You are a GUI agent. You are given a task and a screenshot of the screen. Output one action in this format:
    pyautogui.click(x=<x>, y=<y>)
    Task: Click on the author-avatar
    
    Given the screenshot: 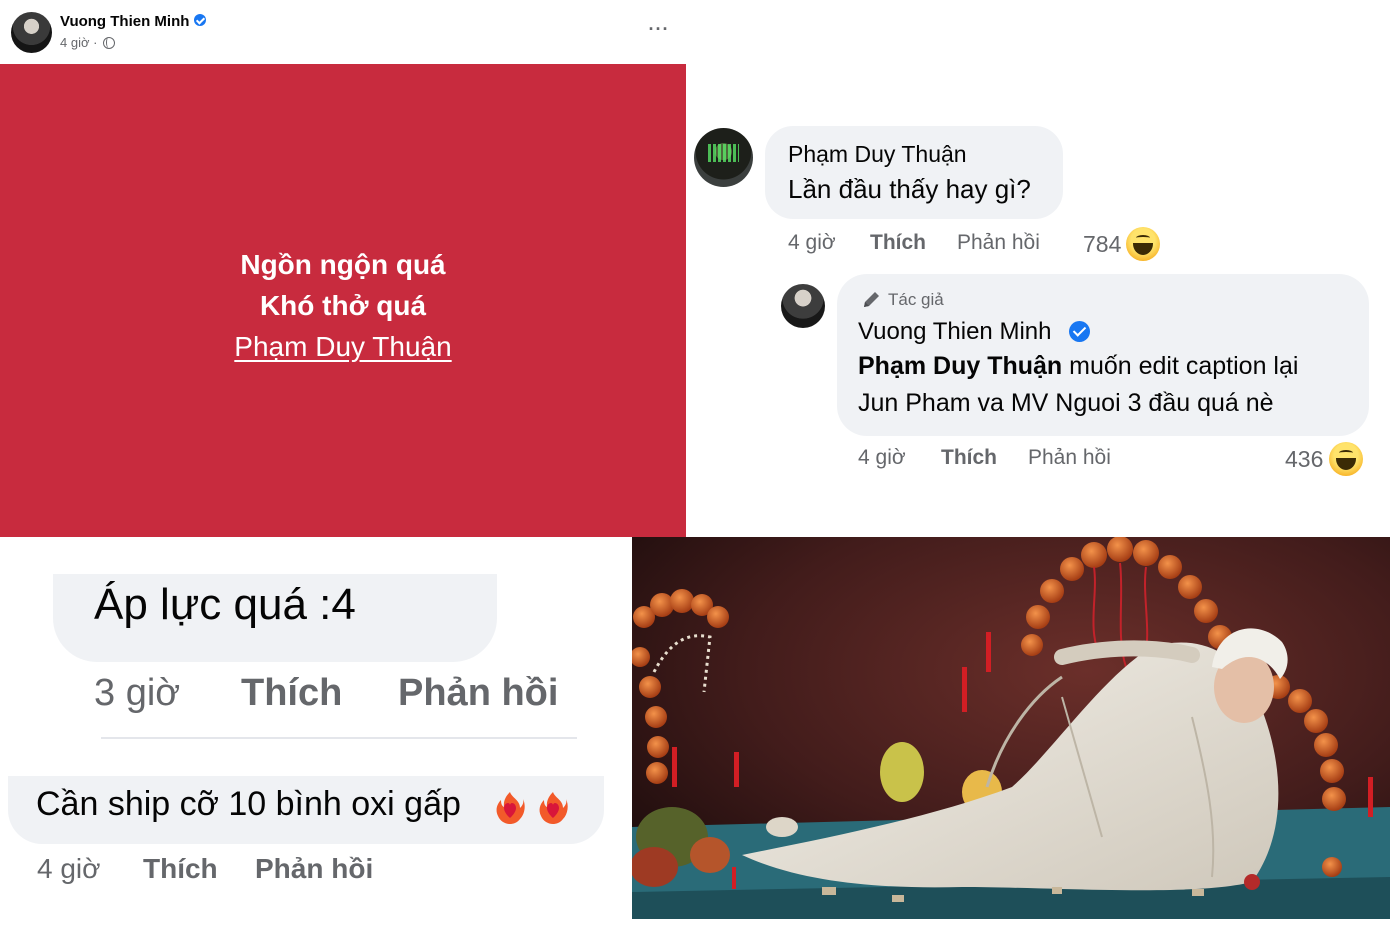 What is the action you would take?
    pyautogui.click(x=31, y=32)
    